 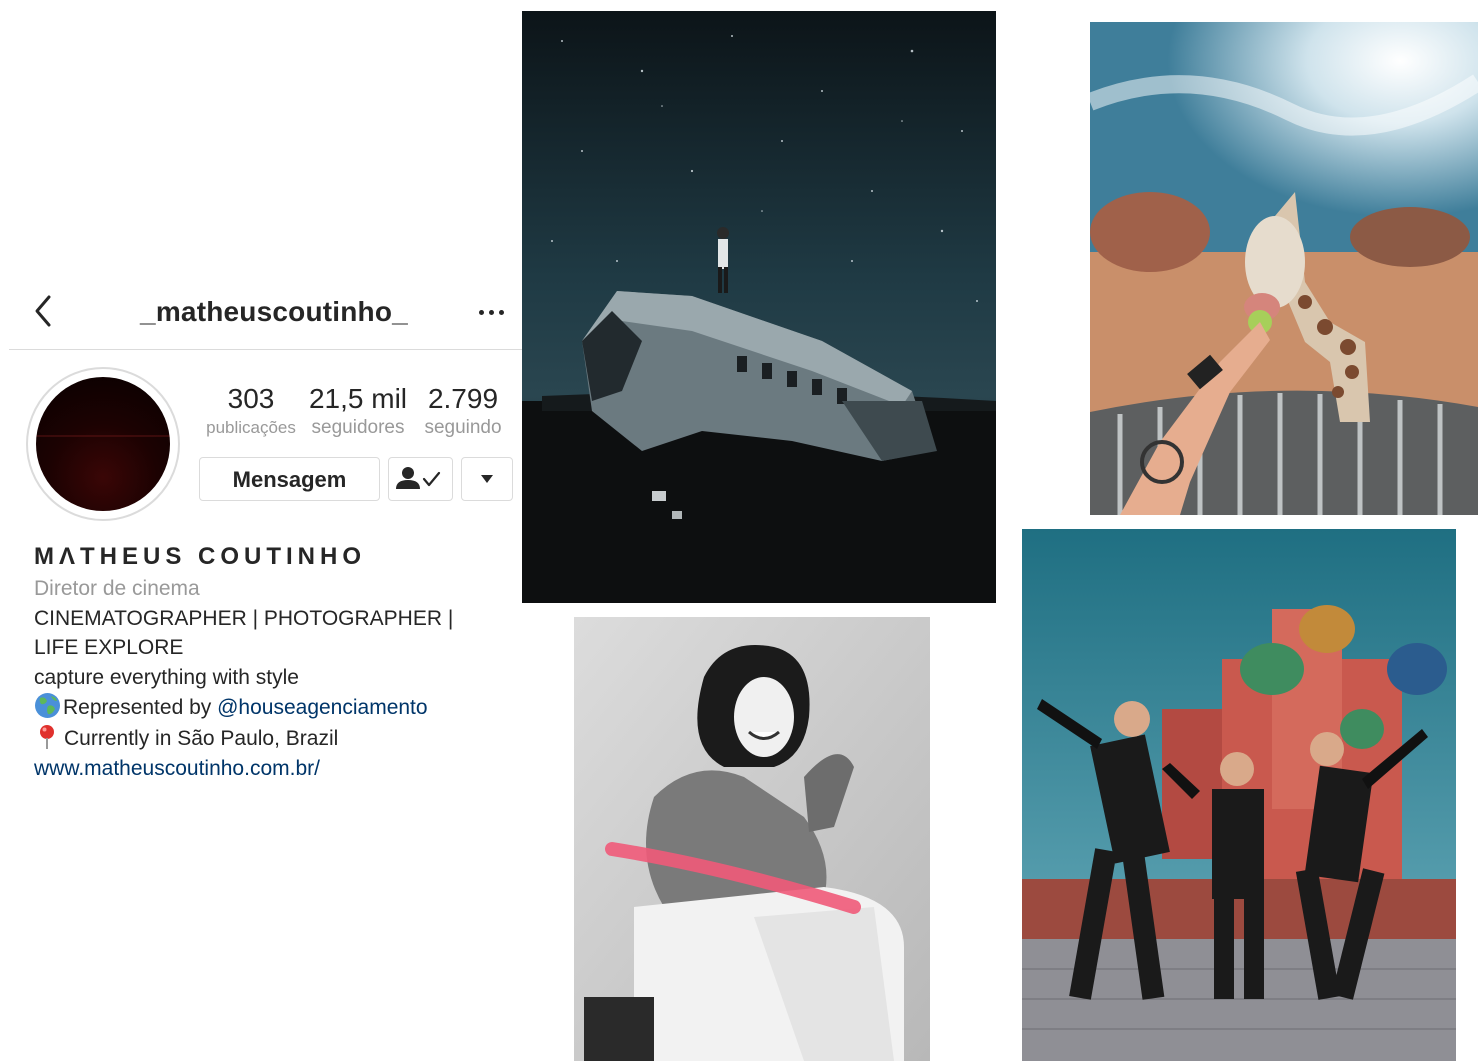 I want to click on following-button, so click(x=420, y=479).